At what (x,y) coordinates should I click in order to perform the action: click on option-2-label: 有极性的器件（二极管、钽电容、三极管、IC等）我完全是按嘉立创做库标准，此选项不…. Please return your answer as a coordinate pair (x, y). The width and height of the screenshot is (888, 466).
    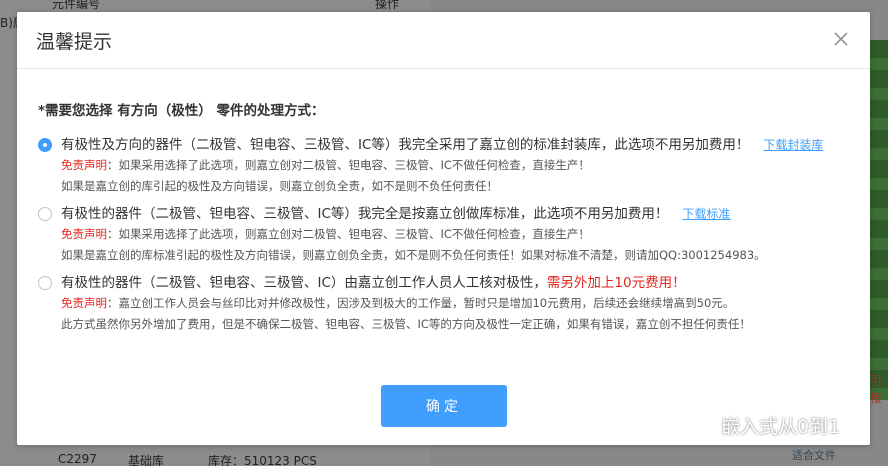
    Looking at the image, I should click on (365, 214).